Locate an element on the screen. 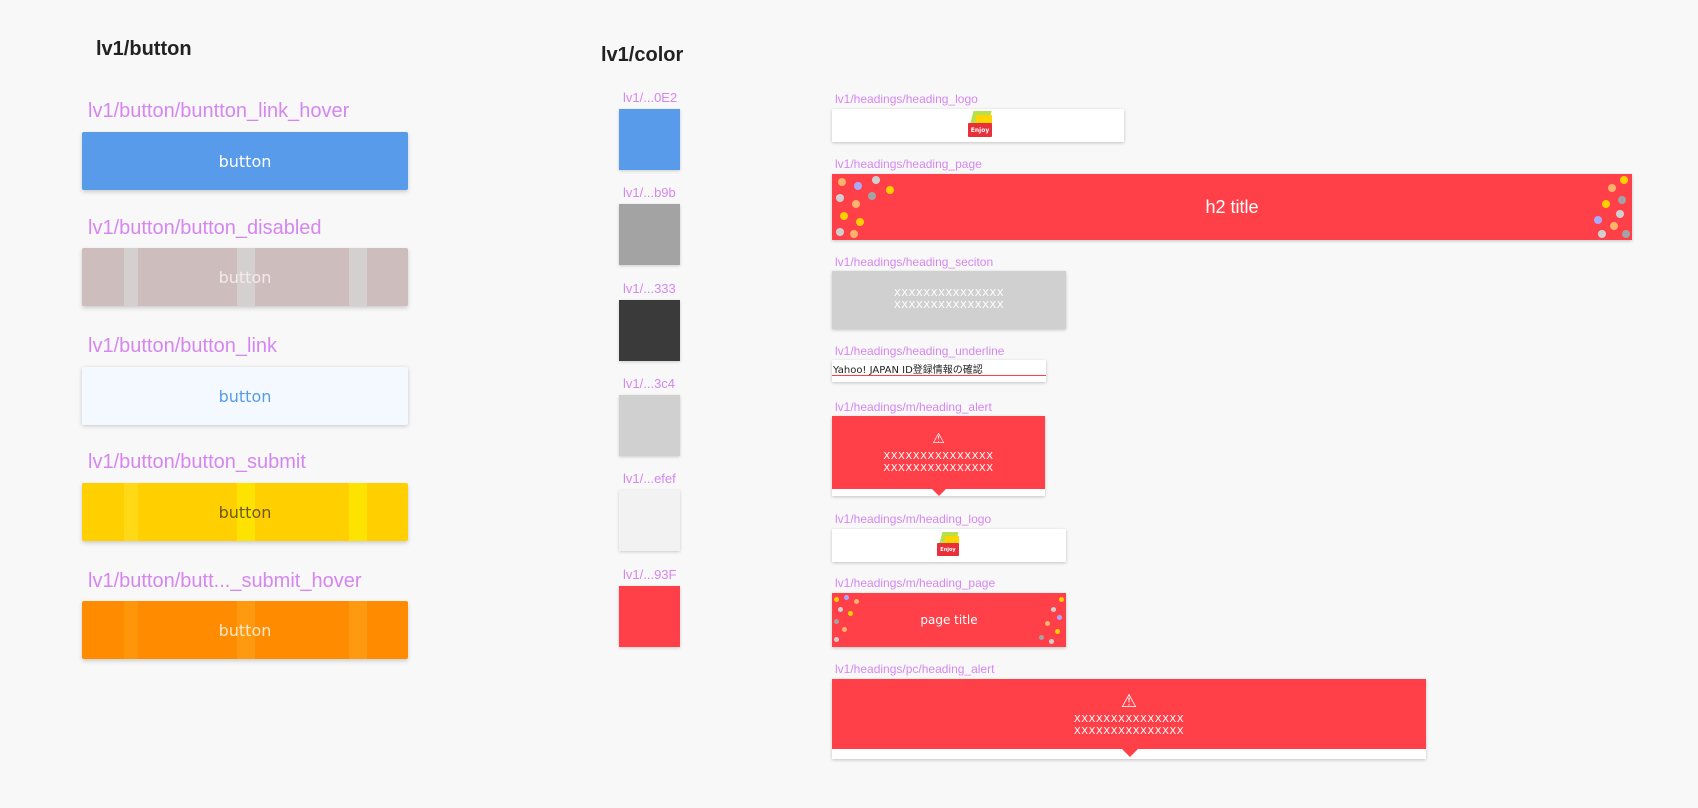 The image size is (1698, 808). color-label-red: lv1/...93F is located at coordinates (650, 574).